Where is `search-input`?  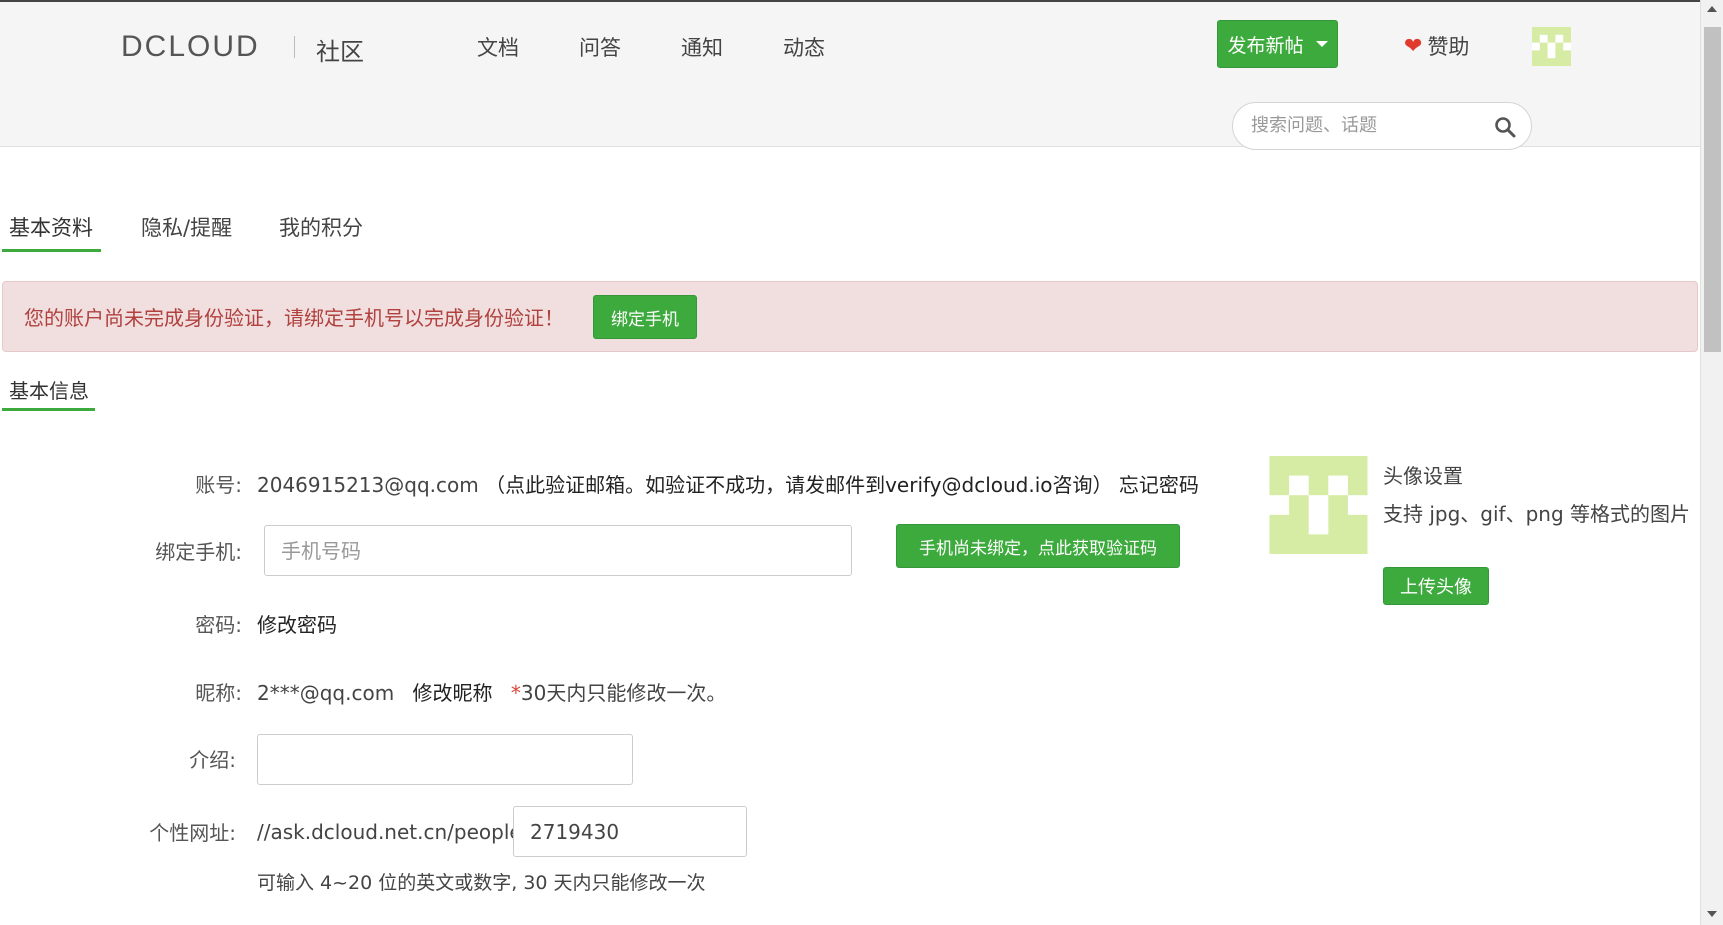
search-input is located at coordinates (1366, 125).